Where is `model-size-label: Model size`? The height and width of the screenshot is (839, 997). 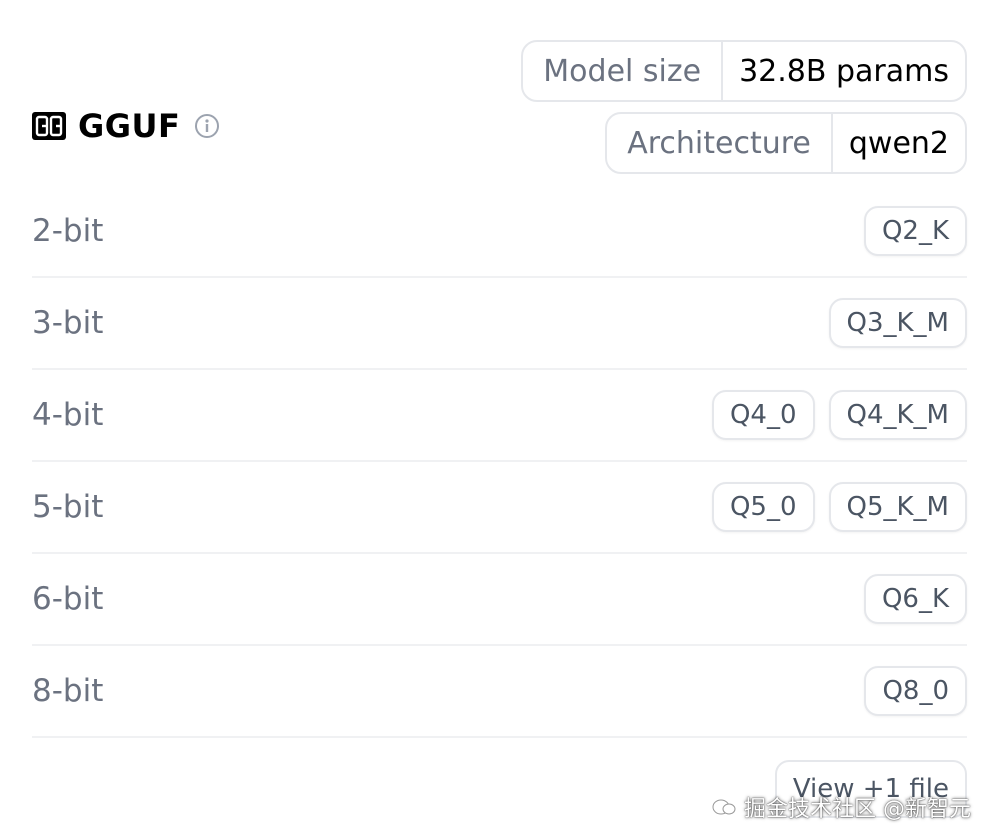
model-size-label: Model size is located at coordinates (623, 71).